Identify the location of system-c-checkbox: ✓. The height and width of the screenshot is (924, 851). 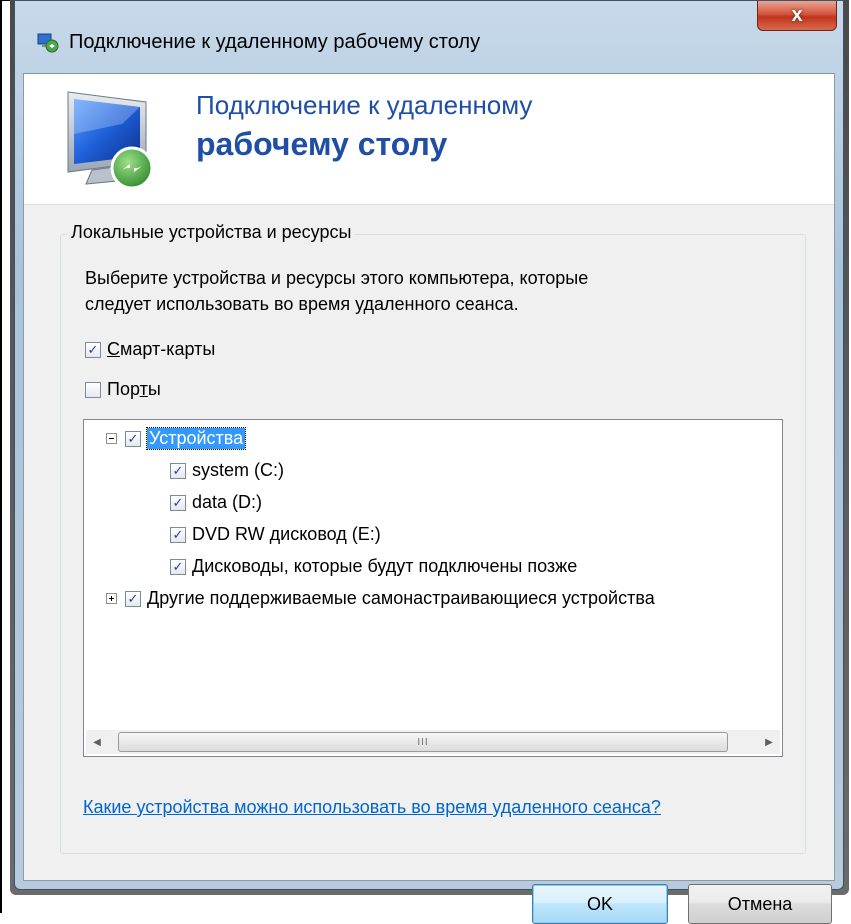
(178, 470).